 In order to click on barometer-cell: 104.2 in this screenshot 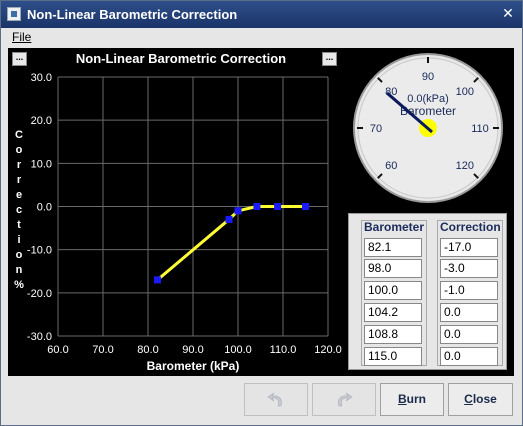, I will do `click(393, 312)`.